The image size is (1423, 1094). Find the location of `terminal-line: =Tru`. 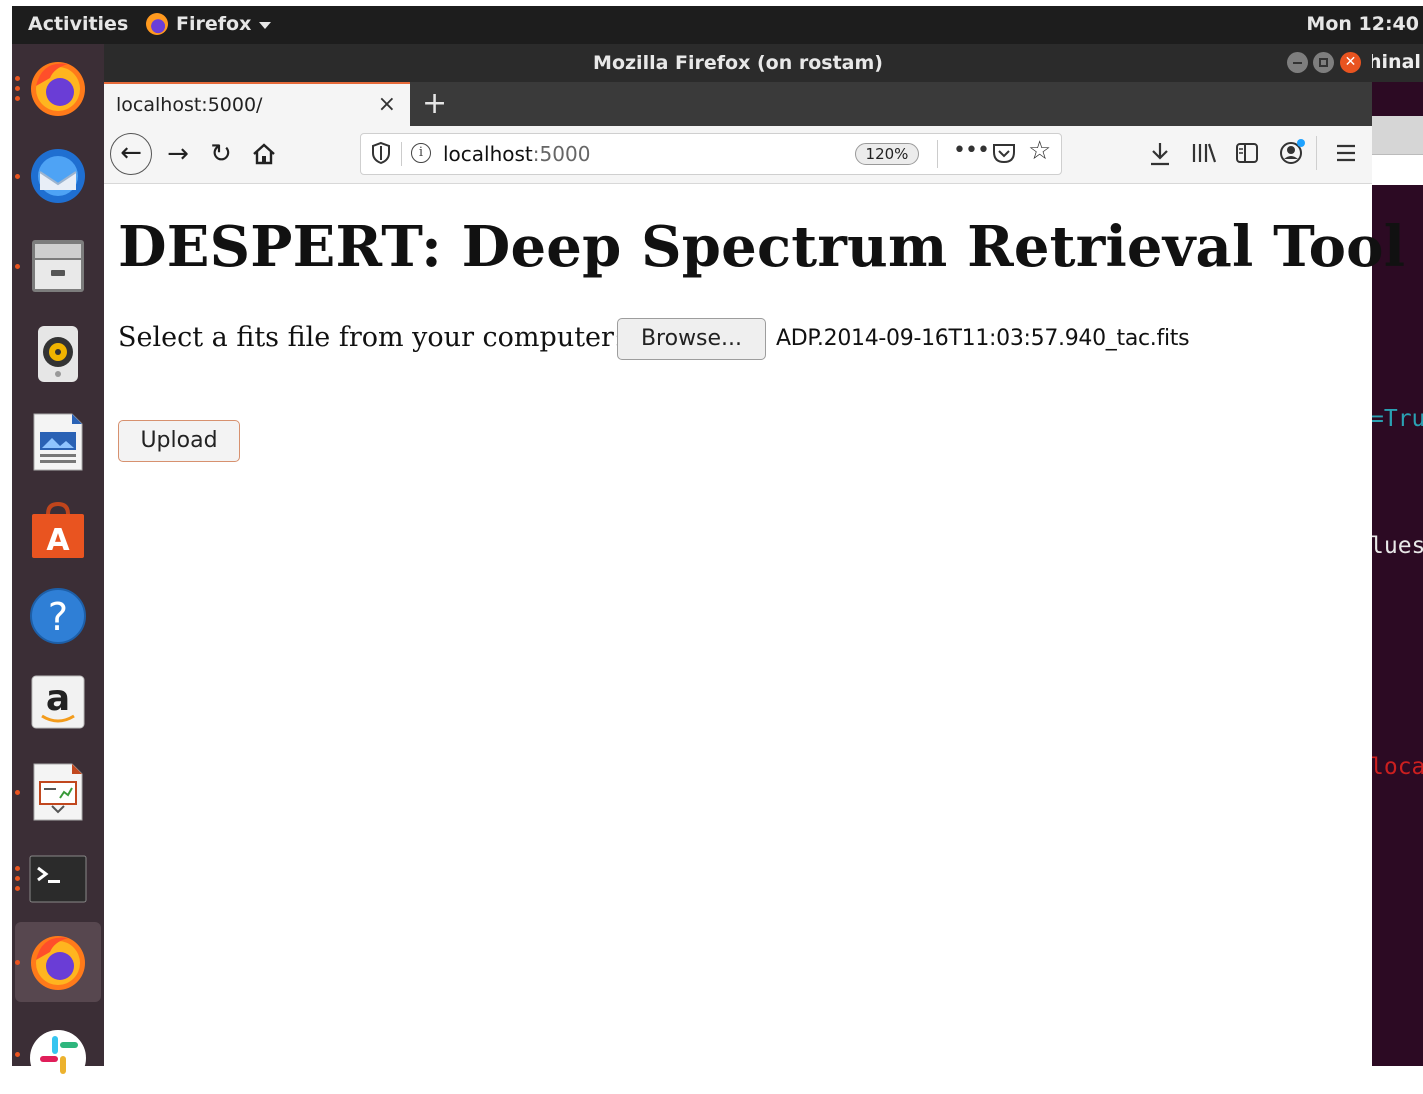

terminal-line: =Tru is located at coordinates (1396, 419).